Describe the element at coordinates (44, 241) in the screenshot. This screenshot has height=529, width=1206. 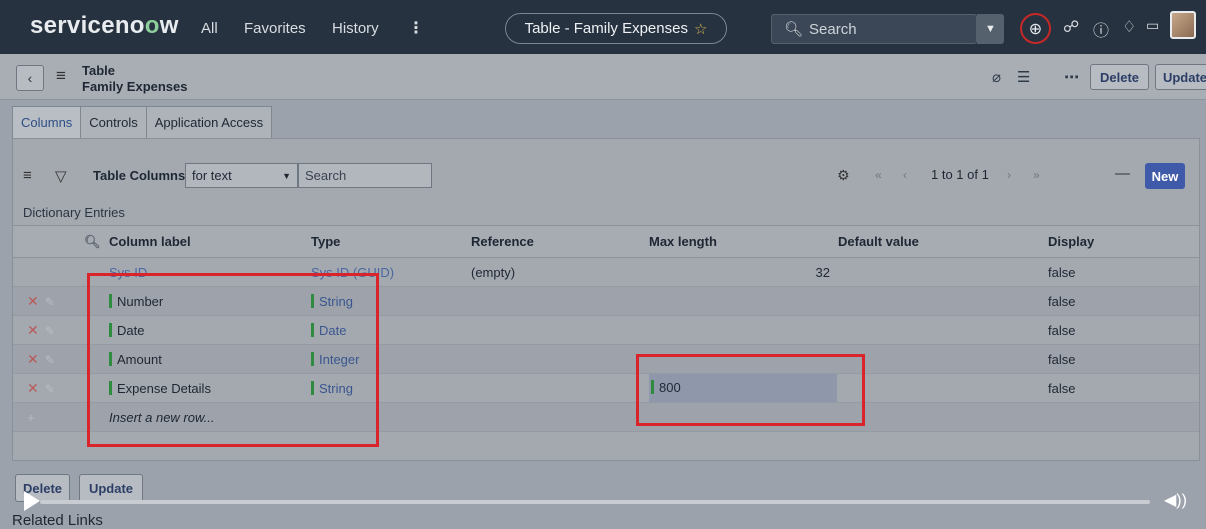
I see `row-actions-header` at that location.